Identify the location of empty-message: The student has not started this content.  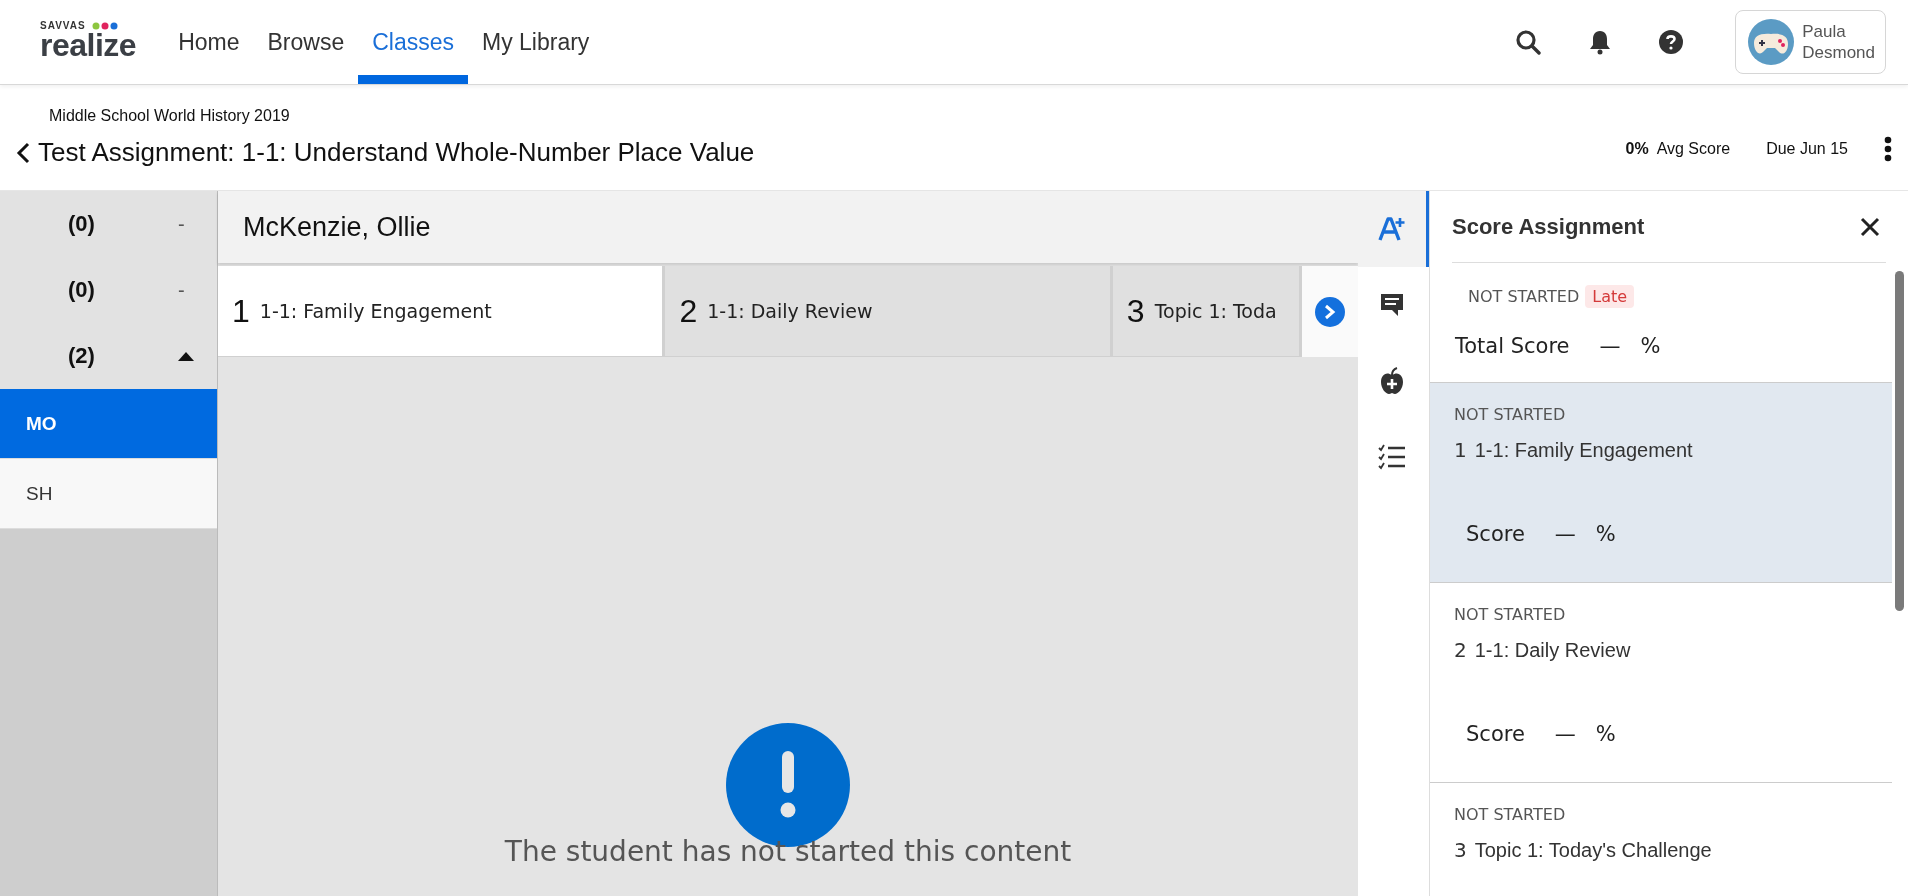
(788, 851).